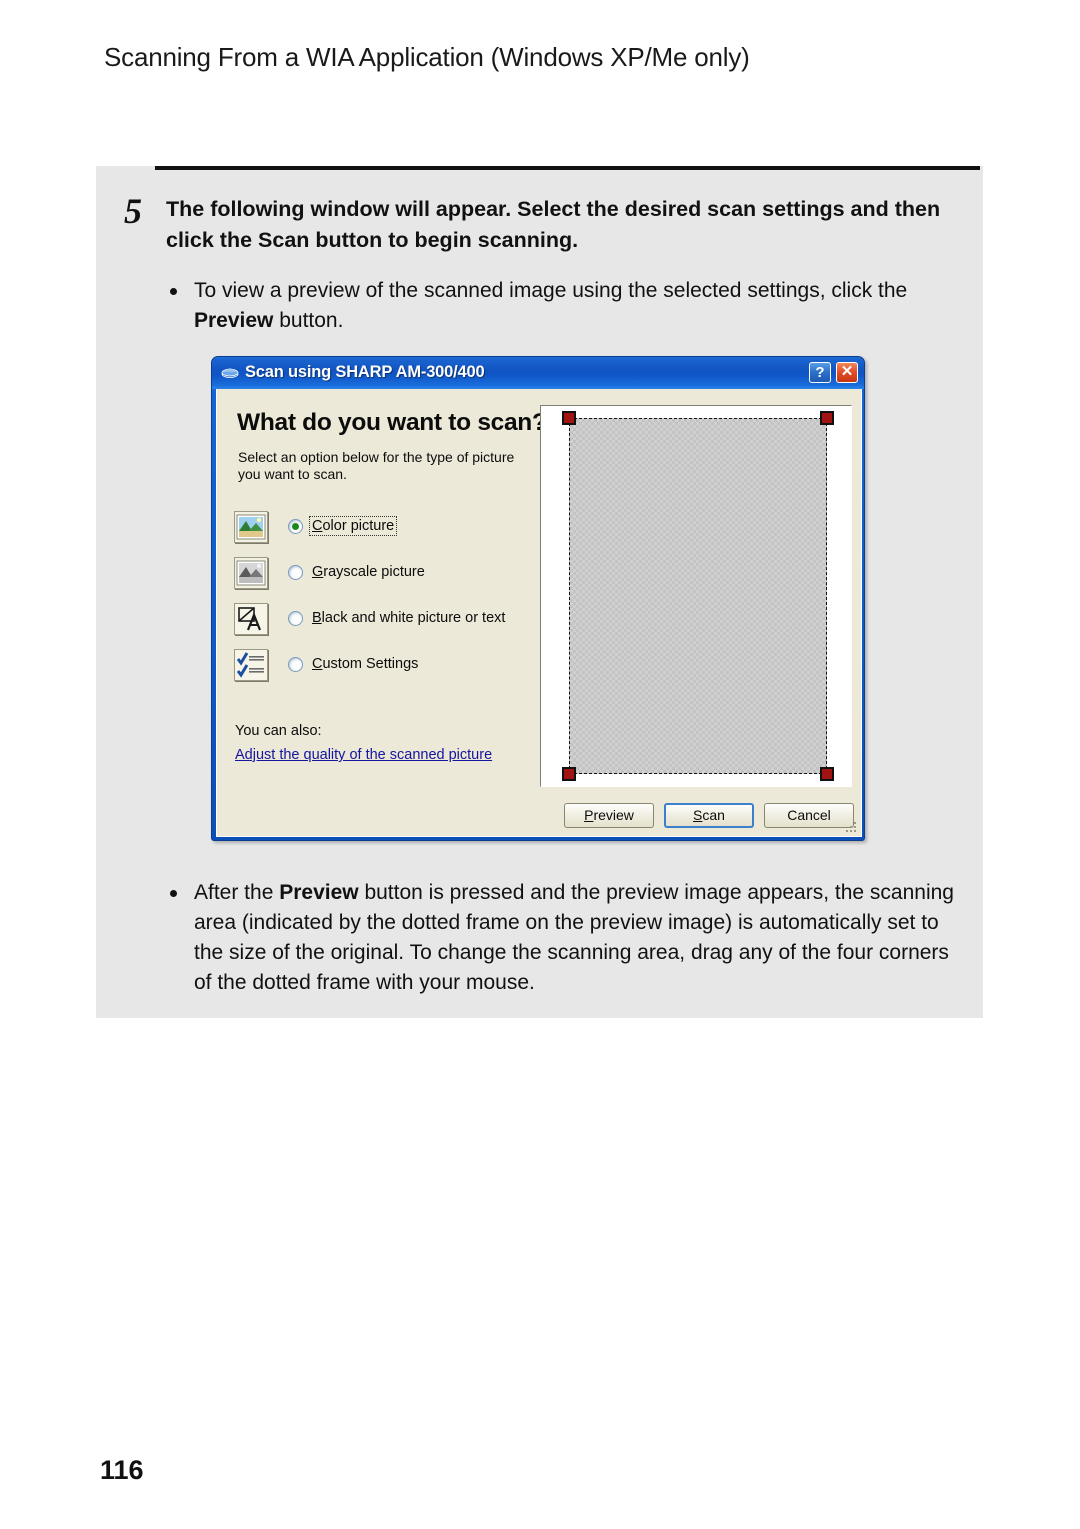  What do you see at coordinates (251, 619) in the screenshot?
I see `black-white-picture-icon` at bounding box center [251, 619].